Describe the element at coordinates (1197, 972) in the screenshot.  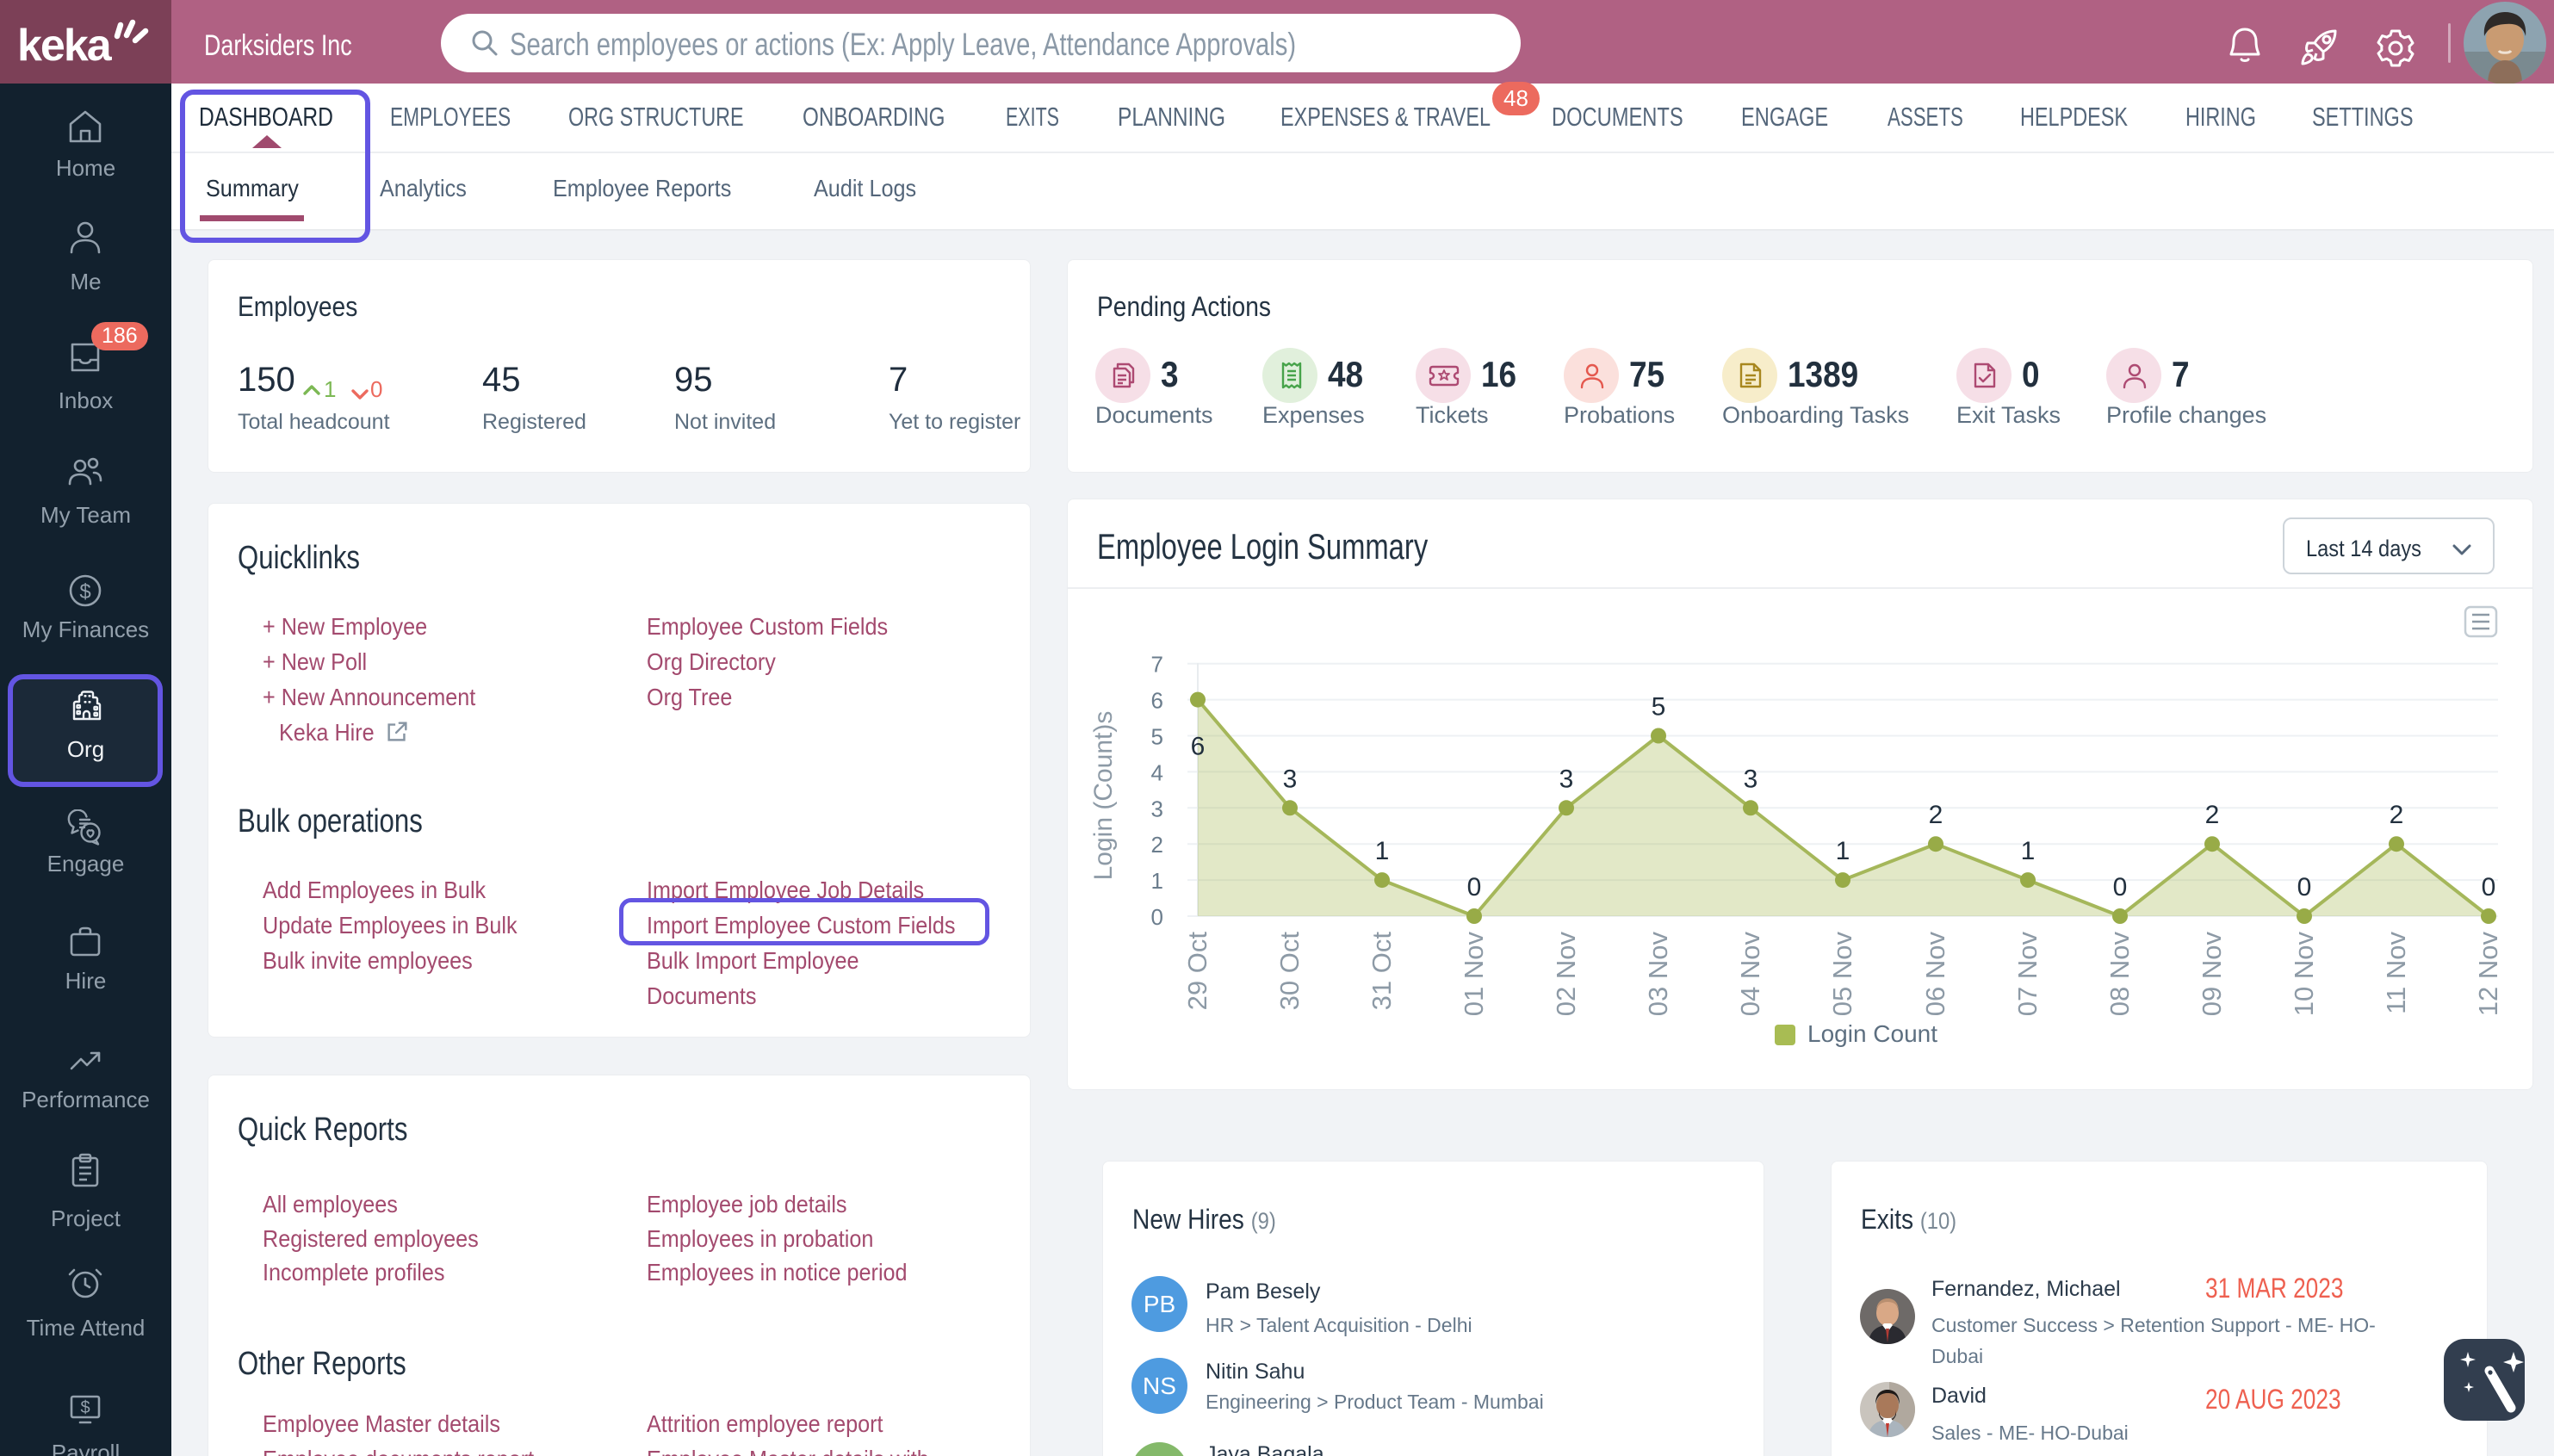
I see `svg-text: 29 Oct` at that location.